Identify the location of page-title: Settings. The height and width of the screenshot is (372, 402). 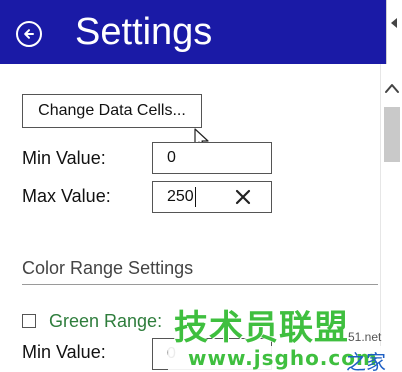
(144, 32).